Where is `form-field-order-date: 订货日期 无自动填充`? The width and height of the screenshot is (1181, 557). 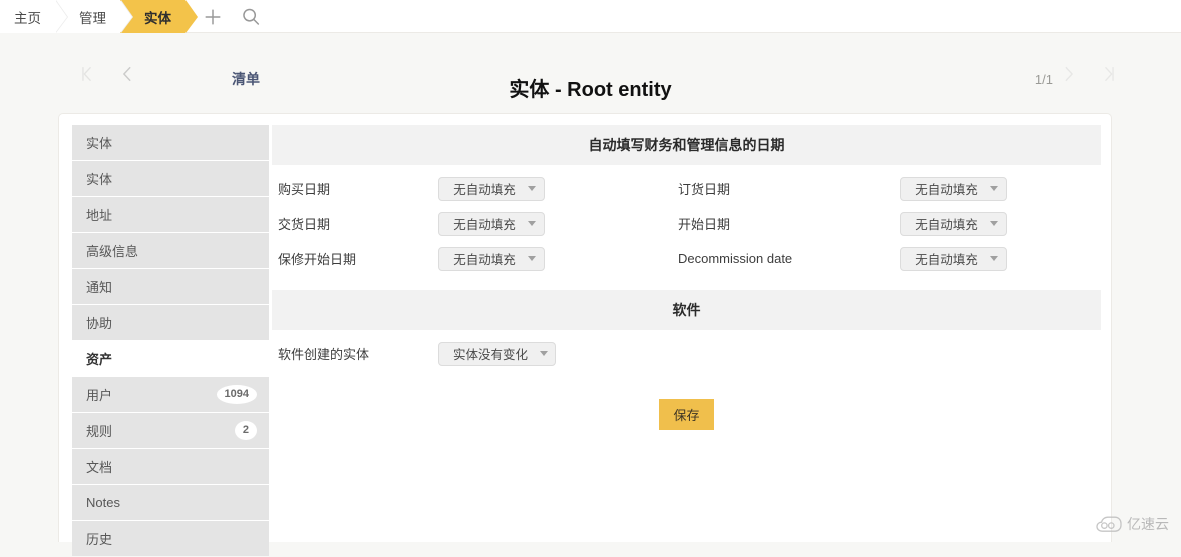
form-field-order-date: 订货日期 无自动填充 is located at coordinates (880, 189).